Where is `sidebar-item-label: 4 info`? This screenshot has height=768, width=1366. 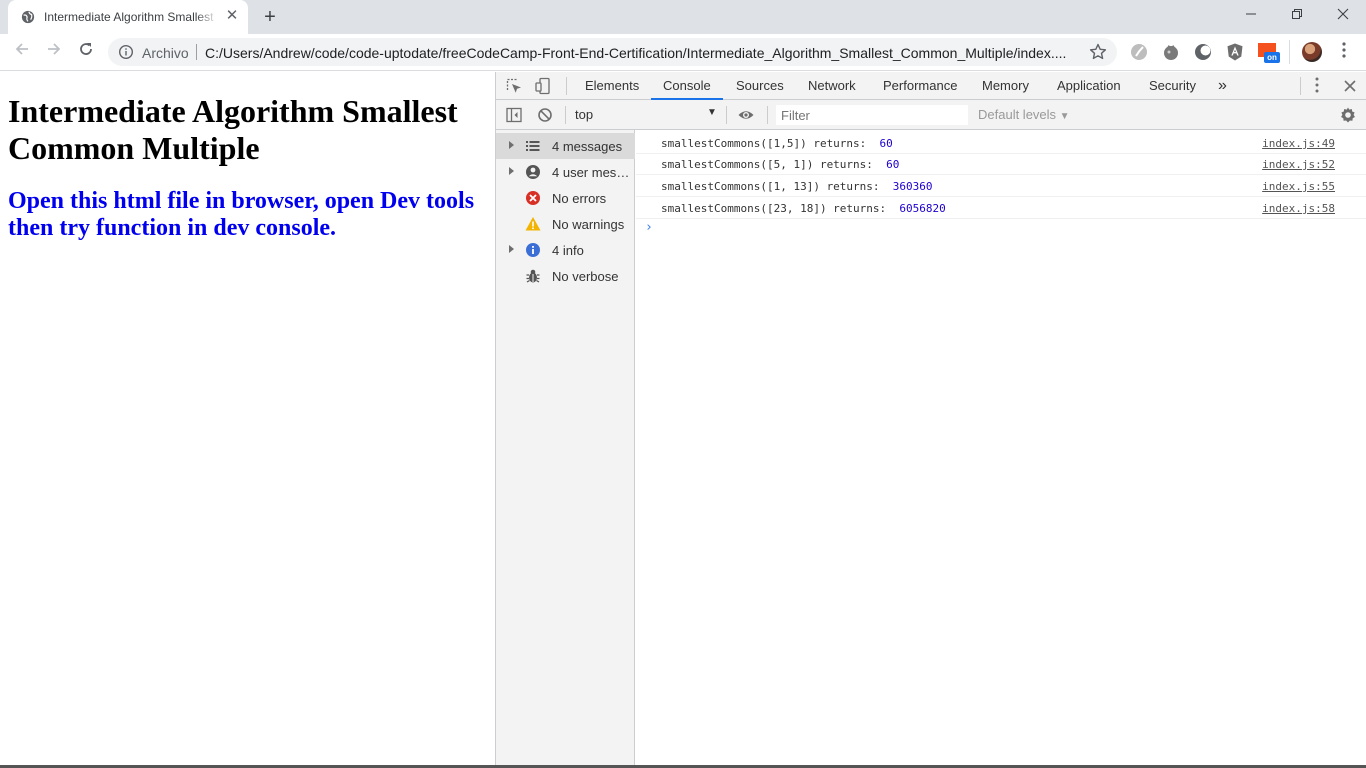 sidebar-item-label: 4 info is located at coordinates (568, 250).